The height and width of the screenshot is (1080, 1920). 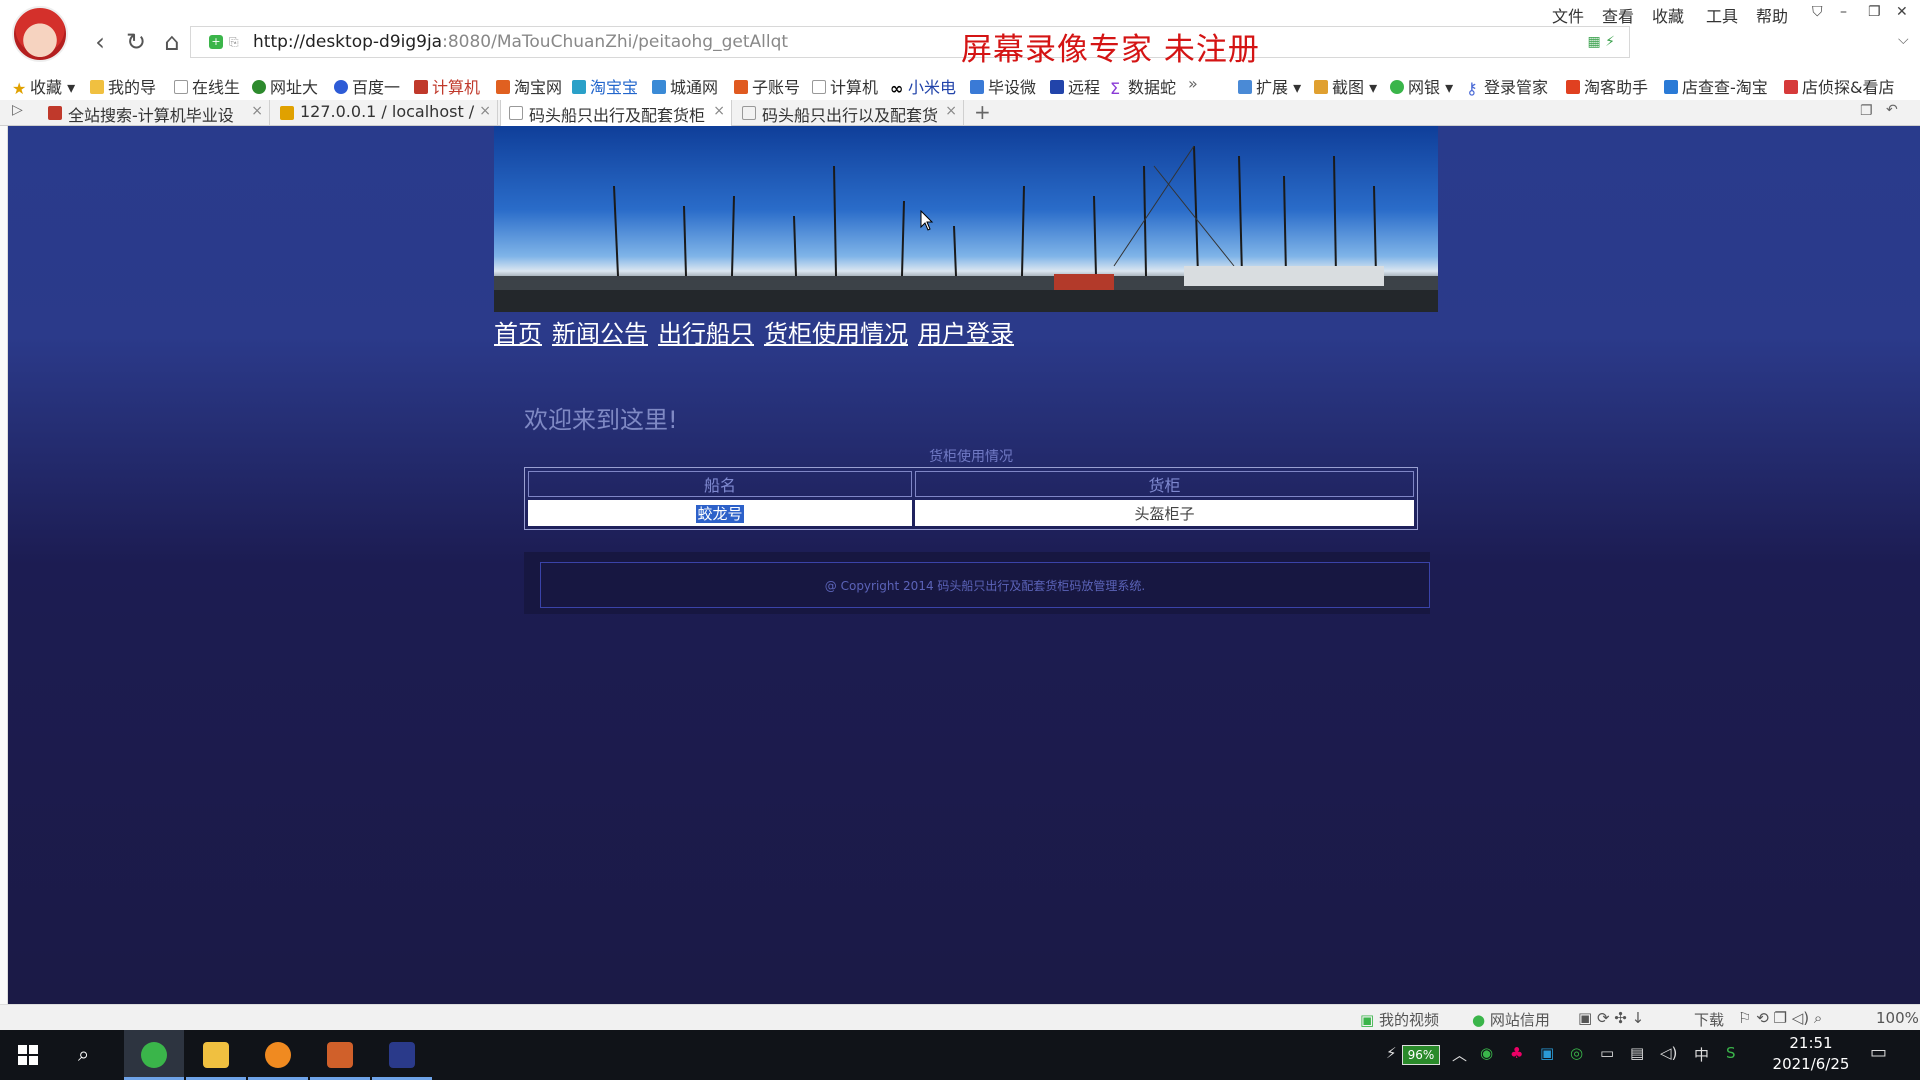 What do you see at coordinates (605, 86) in the screenshot?
I see `bookmark-item: 淘宝宝` at bounding box center [605, 86].